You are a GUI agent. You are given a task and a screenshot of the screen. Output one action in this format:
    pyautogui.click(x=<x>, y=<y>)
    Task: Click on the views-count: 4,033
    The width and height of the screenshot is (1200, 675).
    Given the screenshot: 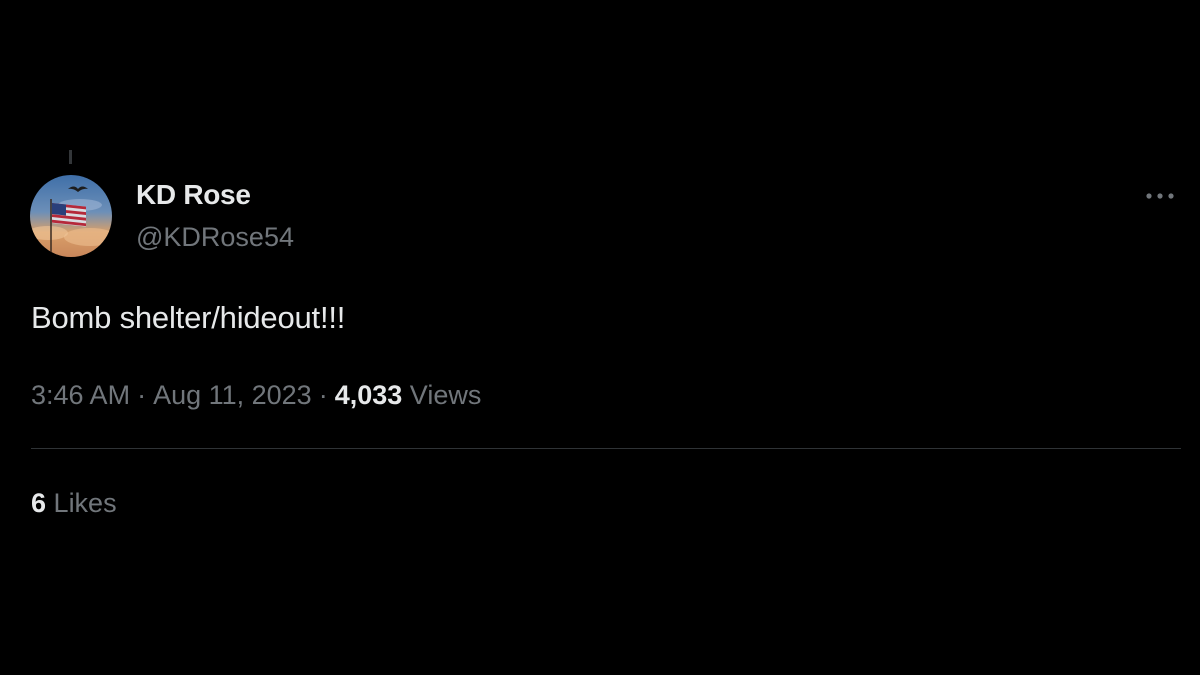 What is the action you would take?
    pyautogui.click(x=368, y=395)
    